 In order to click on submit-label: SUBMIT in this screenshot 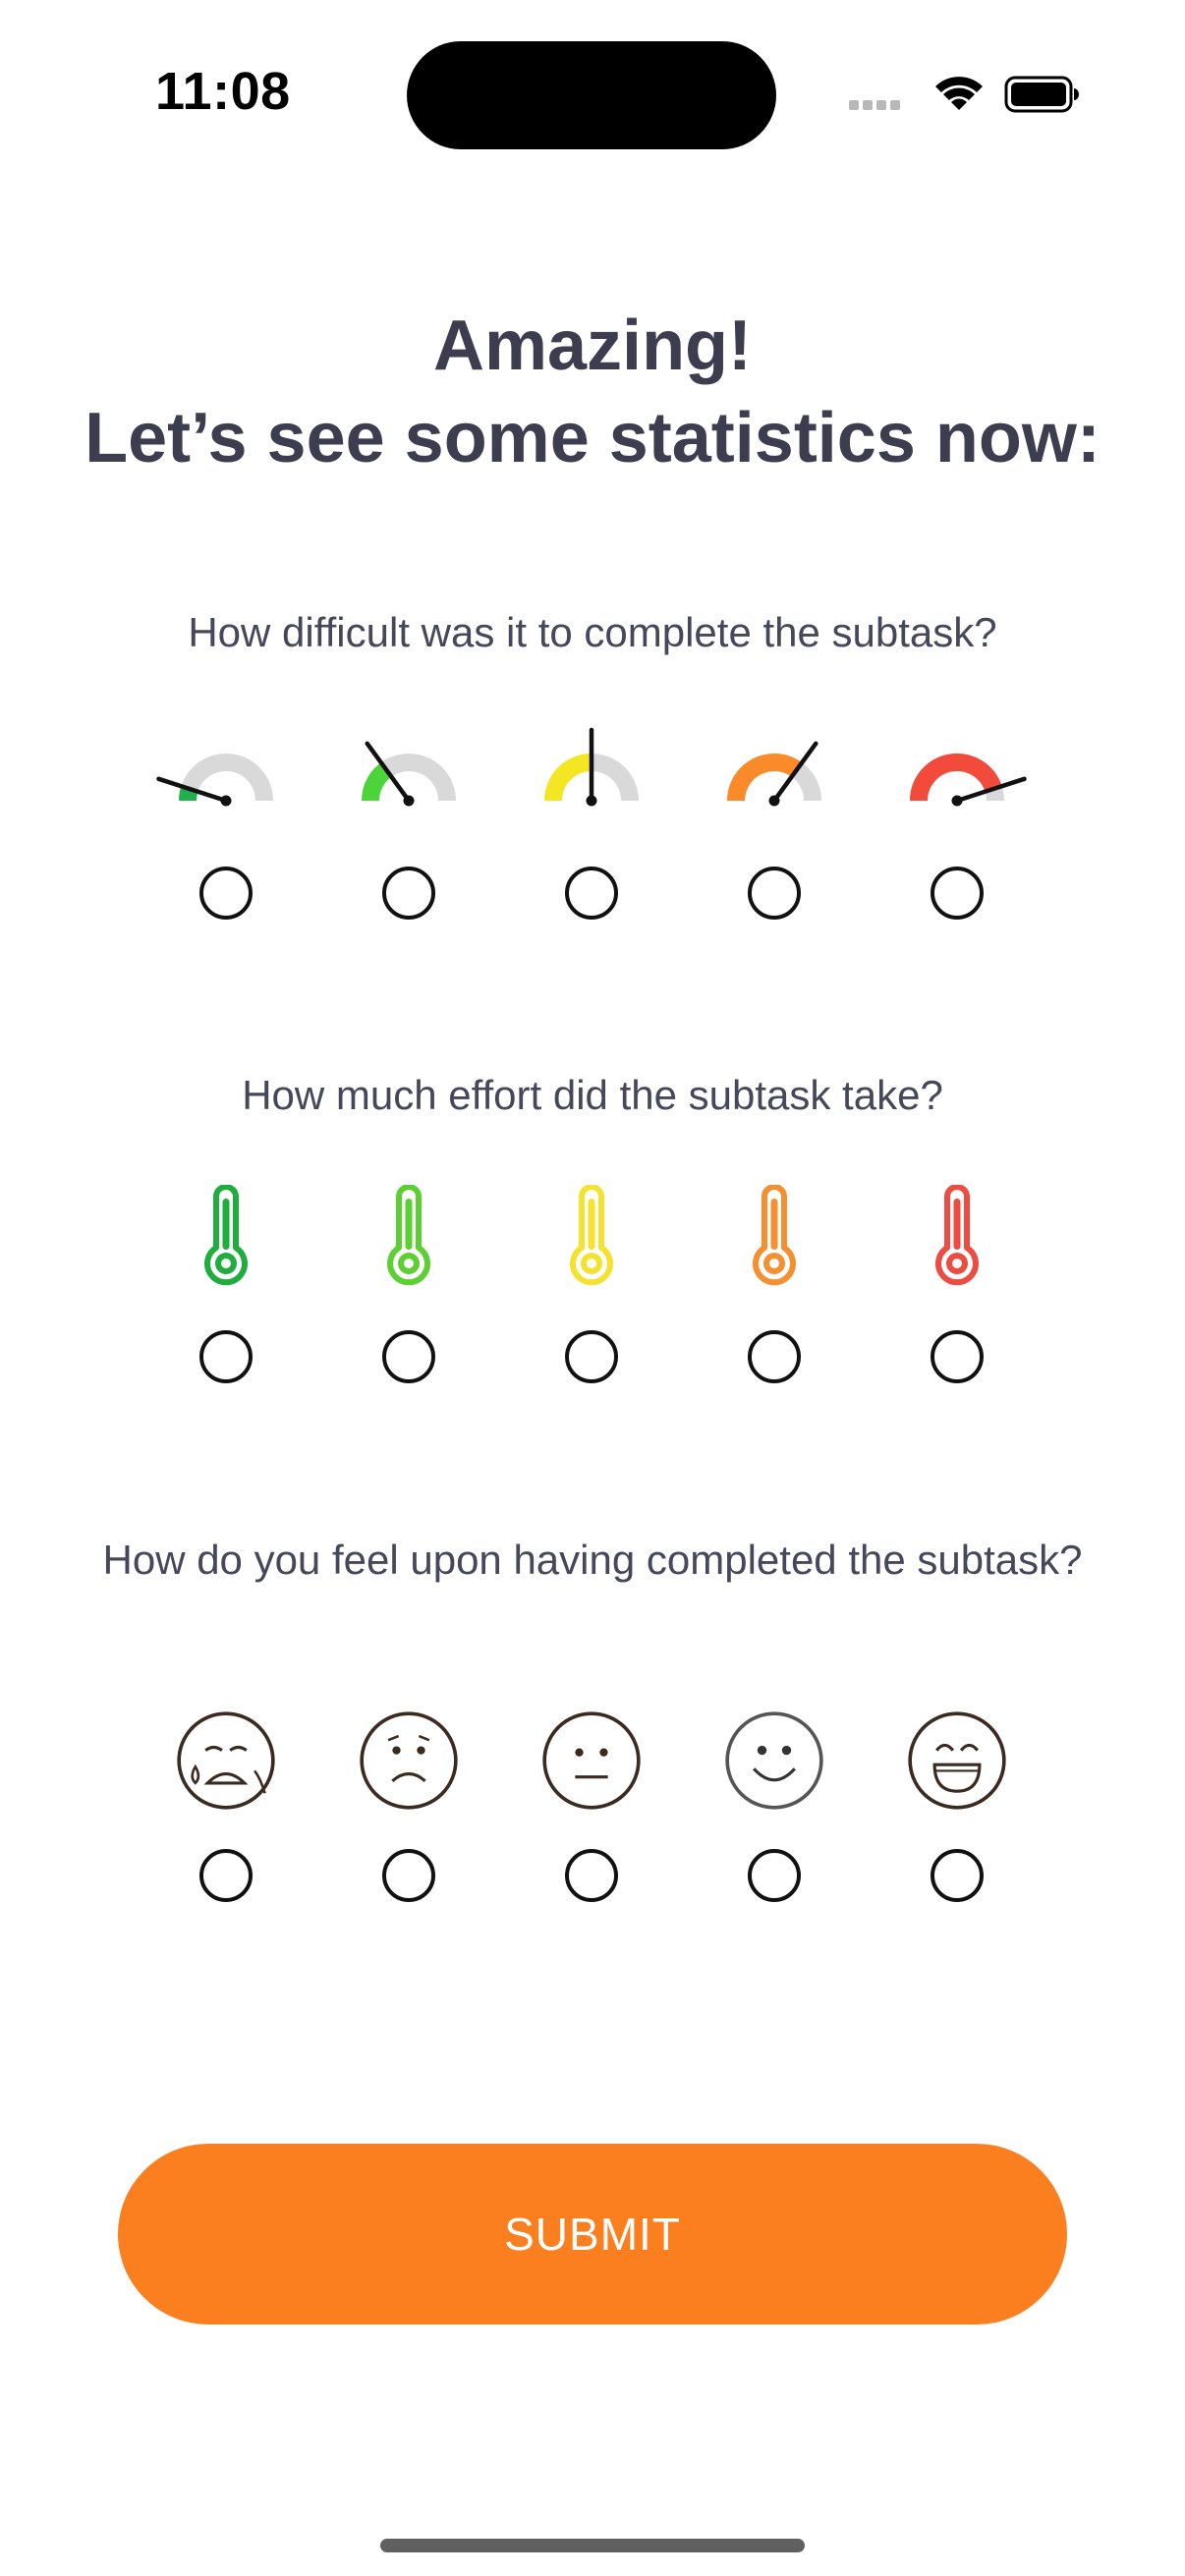, I will do `click(592, 2234)`.